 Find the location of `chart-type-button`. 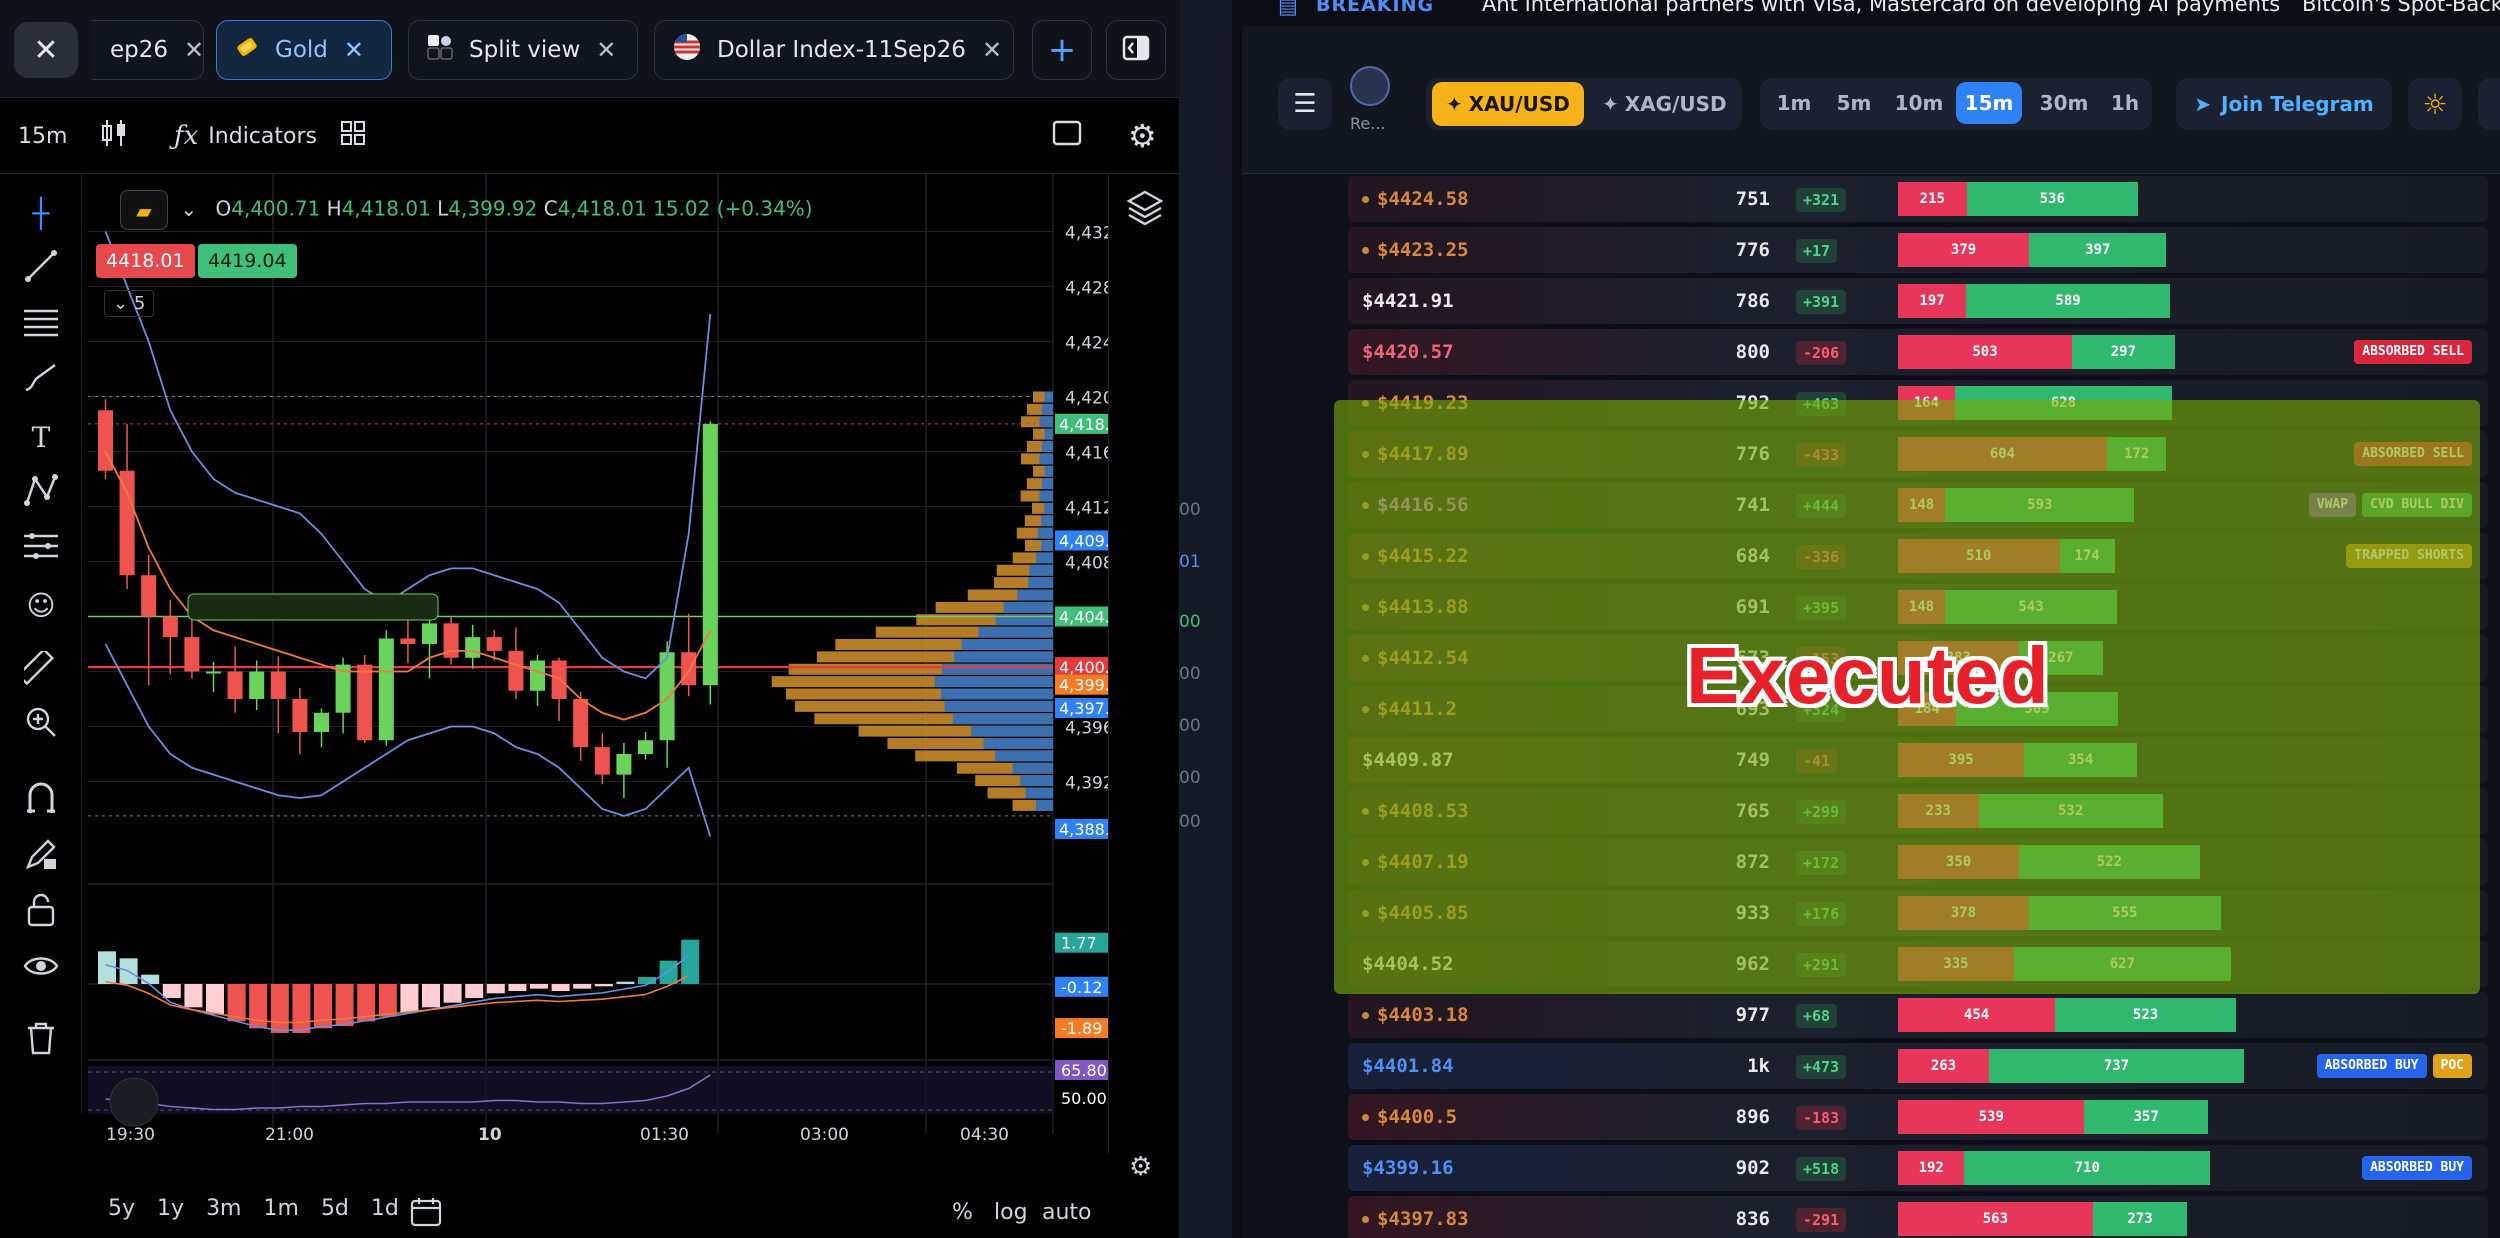

chart-type-button is located at coordinates (114, 136).